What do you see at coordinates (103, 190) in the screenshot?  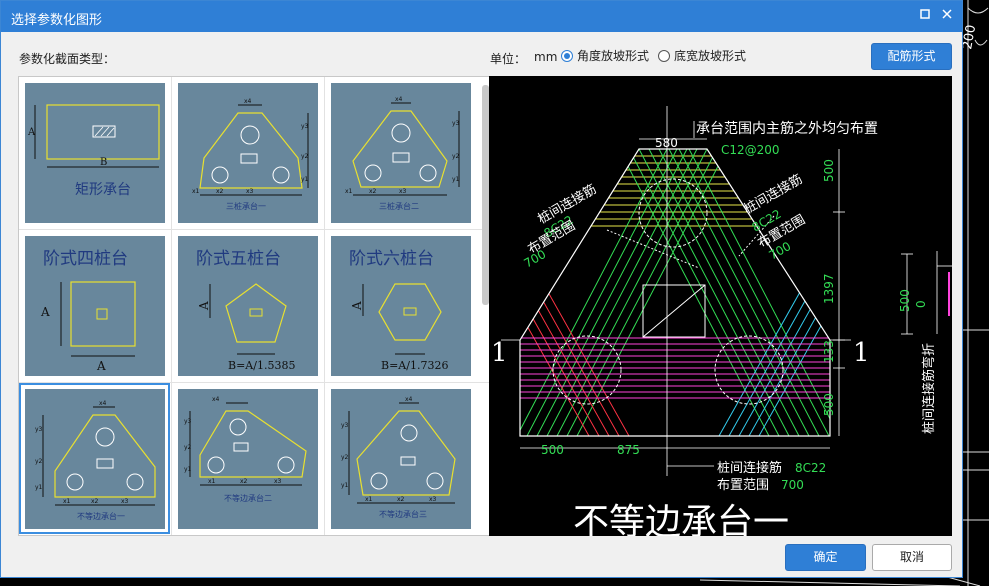 I see `shape-item-label: 矩形承台` at bounding box center [103, 190].